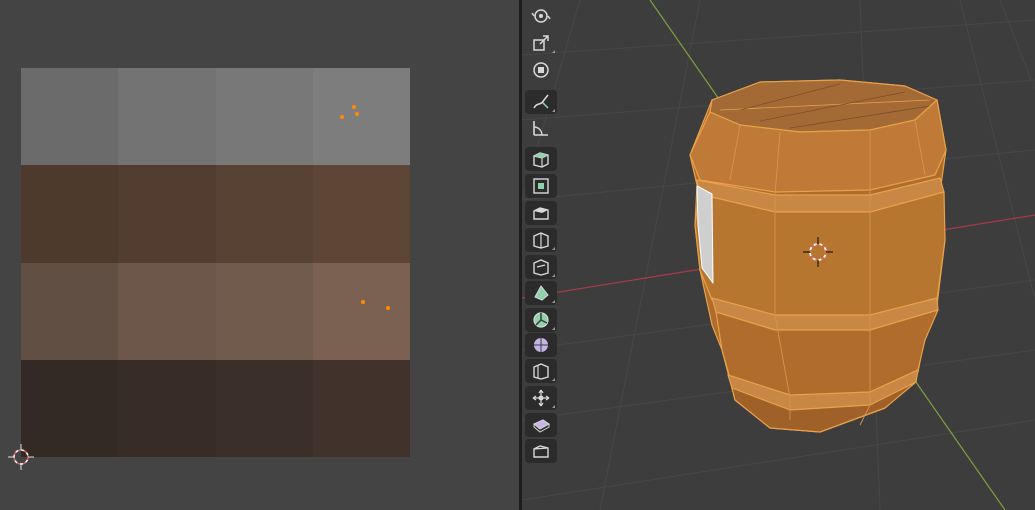 The height and width of the screenshot is (510, 1035). I want to click on knife-icon, so click(541, 293).